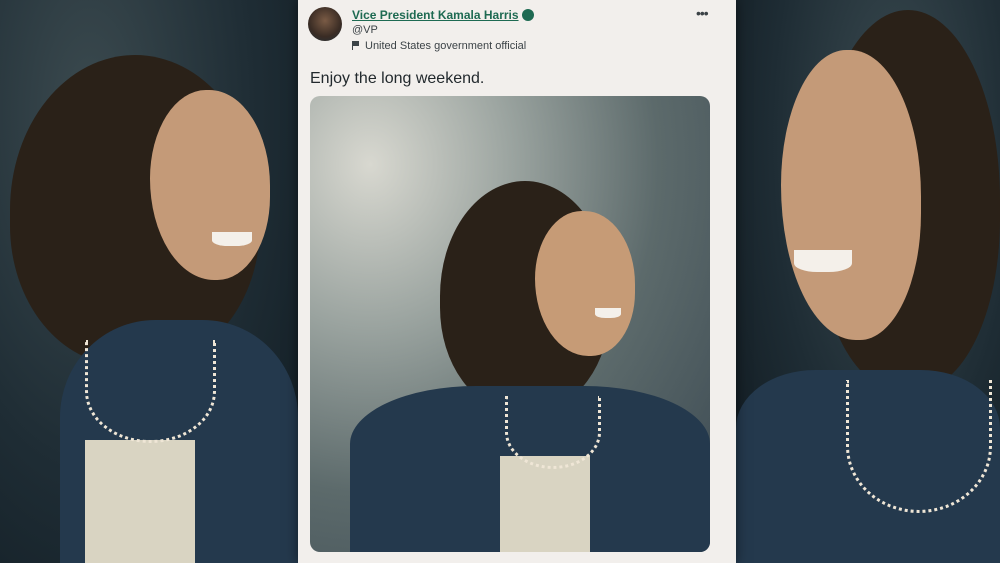 Image resolution: width=1000 pixels, height=563 pixels. Describe the element at coordinates (527, 15) in the screenshot. I see `verified-badge-icon` at that location.